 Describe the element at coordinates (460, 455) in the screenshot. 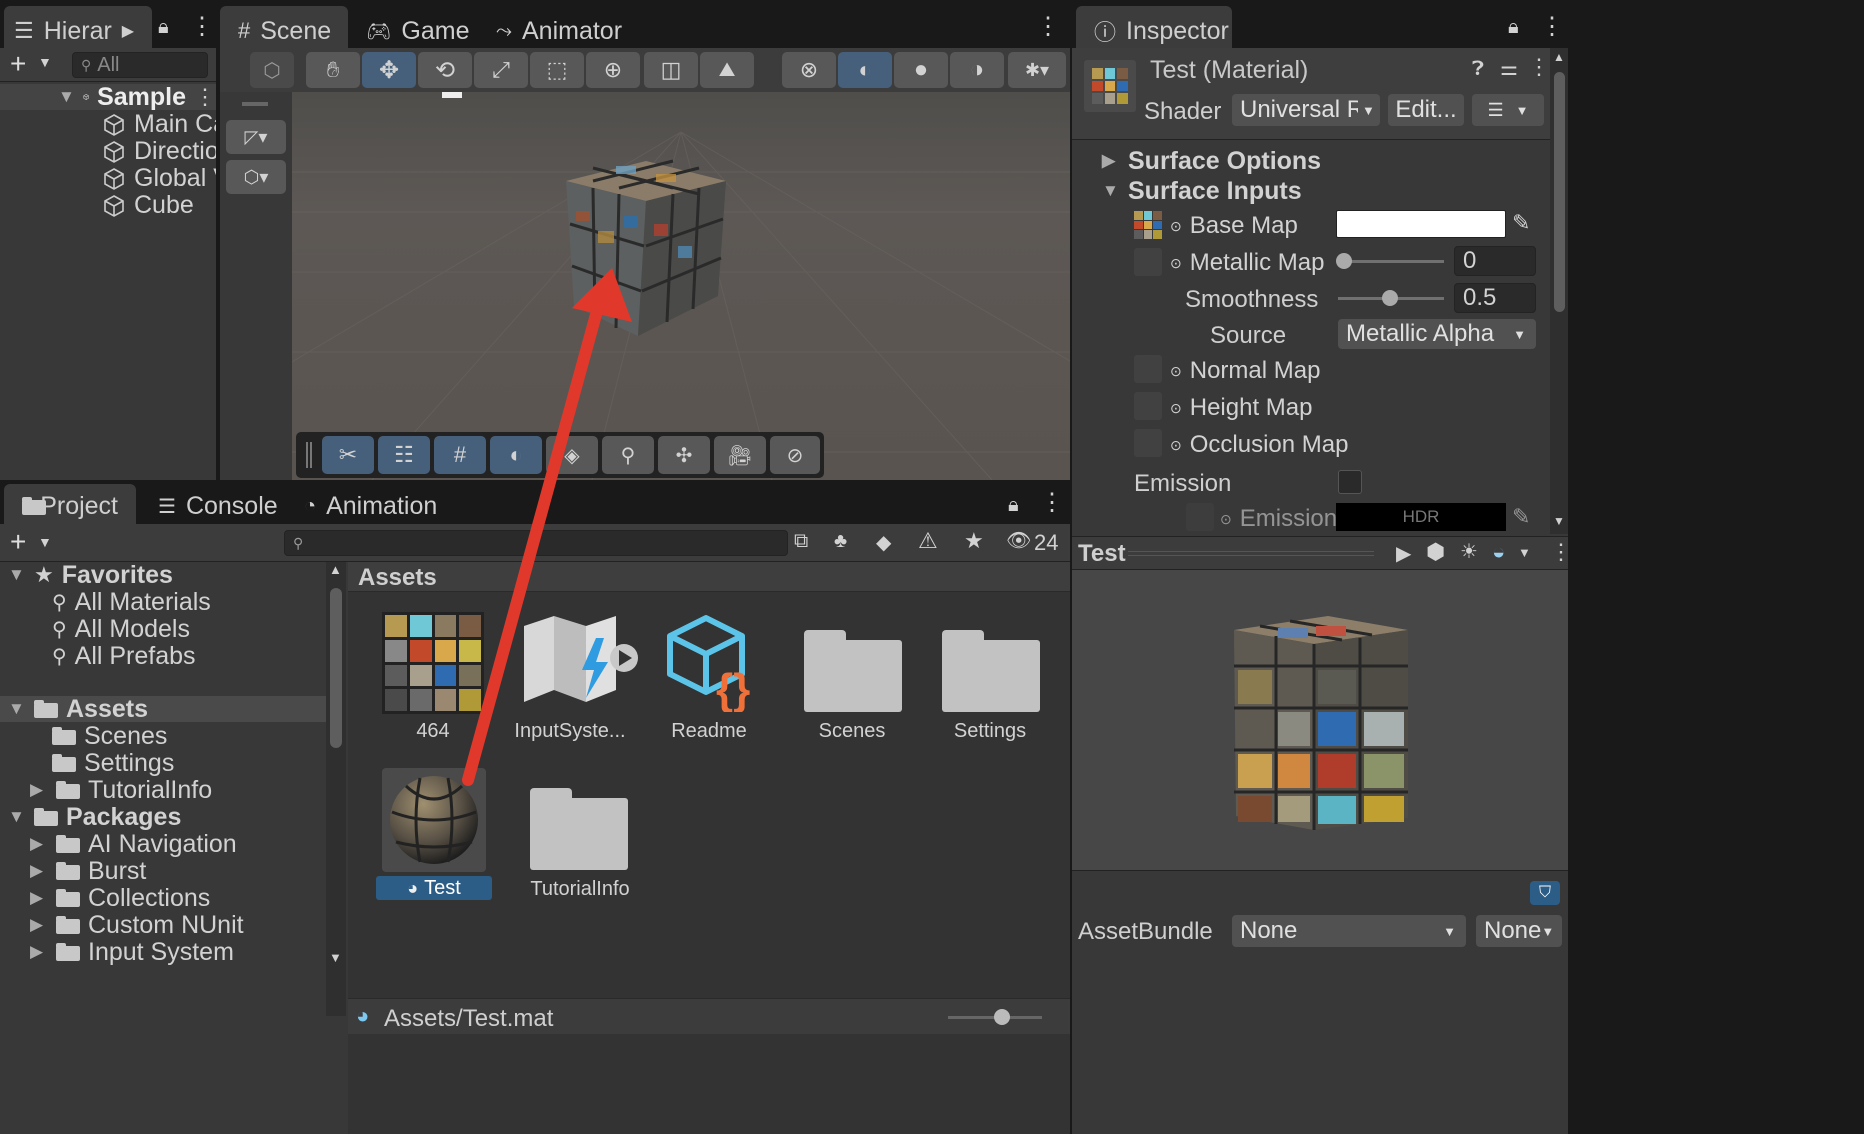

I see `grid-snap-button: #` at that location.